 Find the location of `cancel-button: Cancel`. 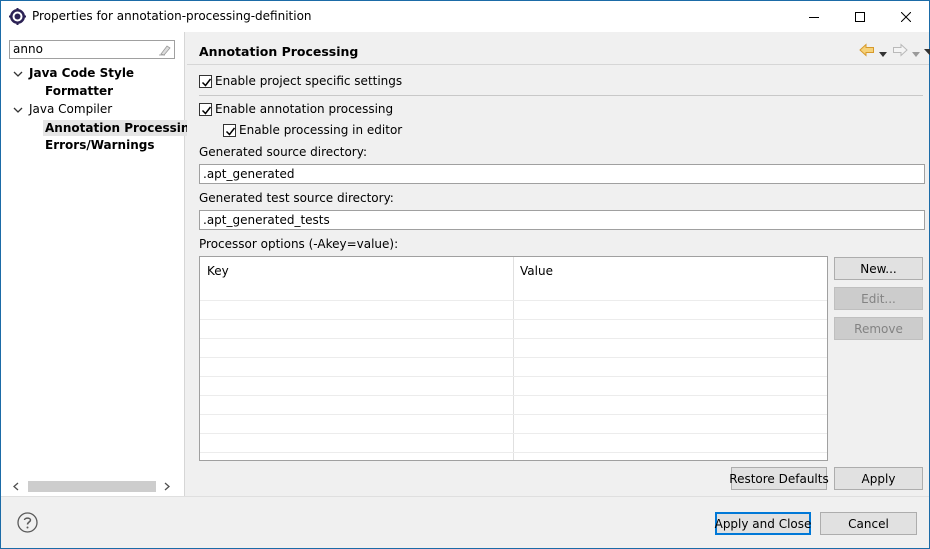

cancel-button: Cancel is located at coordinates (868, 523).